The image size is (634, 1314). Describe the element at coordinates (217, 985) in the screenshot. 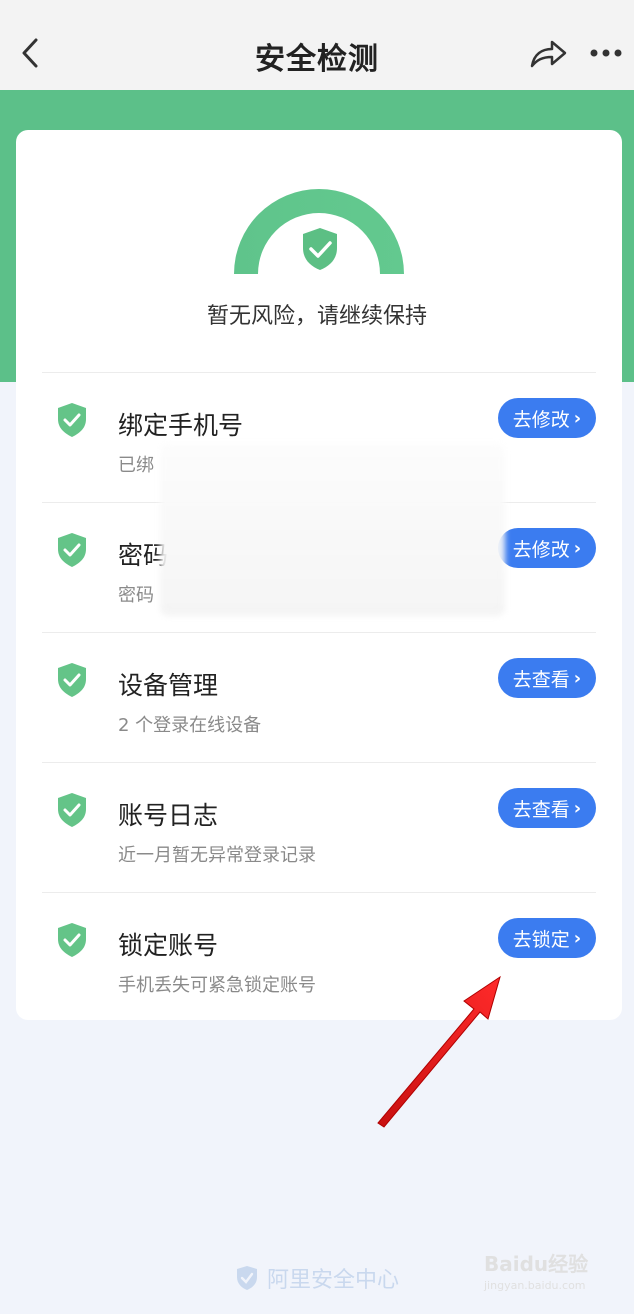

I see `item-subtitle: 手机丢失可紧急锁定账号` at that location.